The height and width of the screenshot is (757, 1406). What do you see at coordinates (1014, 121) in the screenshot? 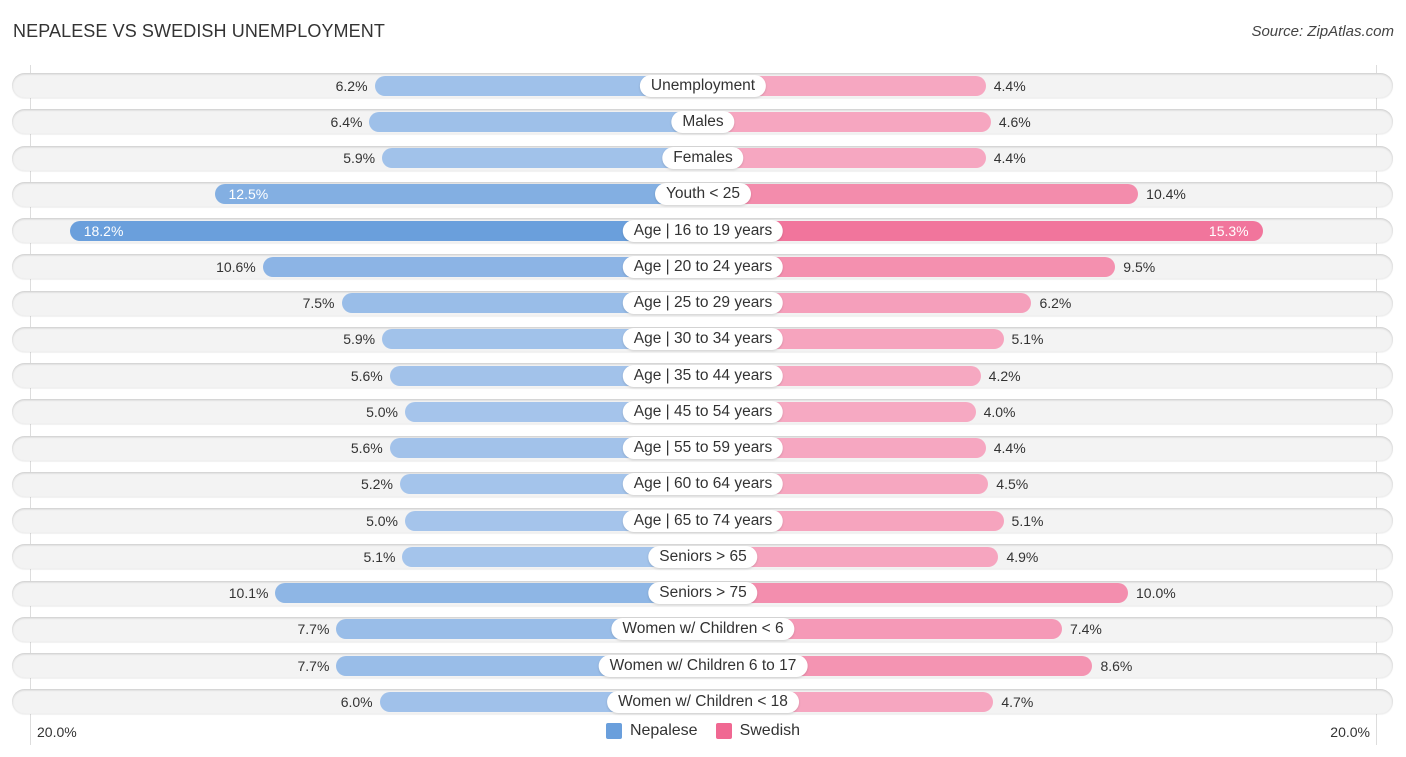
I see `value-label-swedish: 4.6%` at bounding box center [1014, 121].